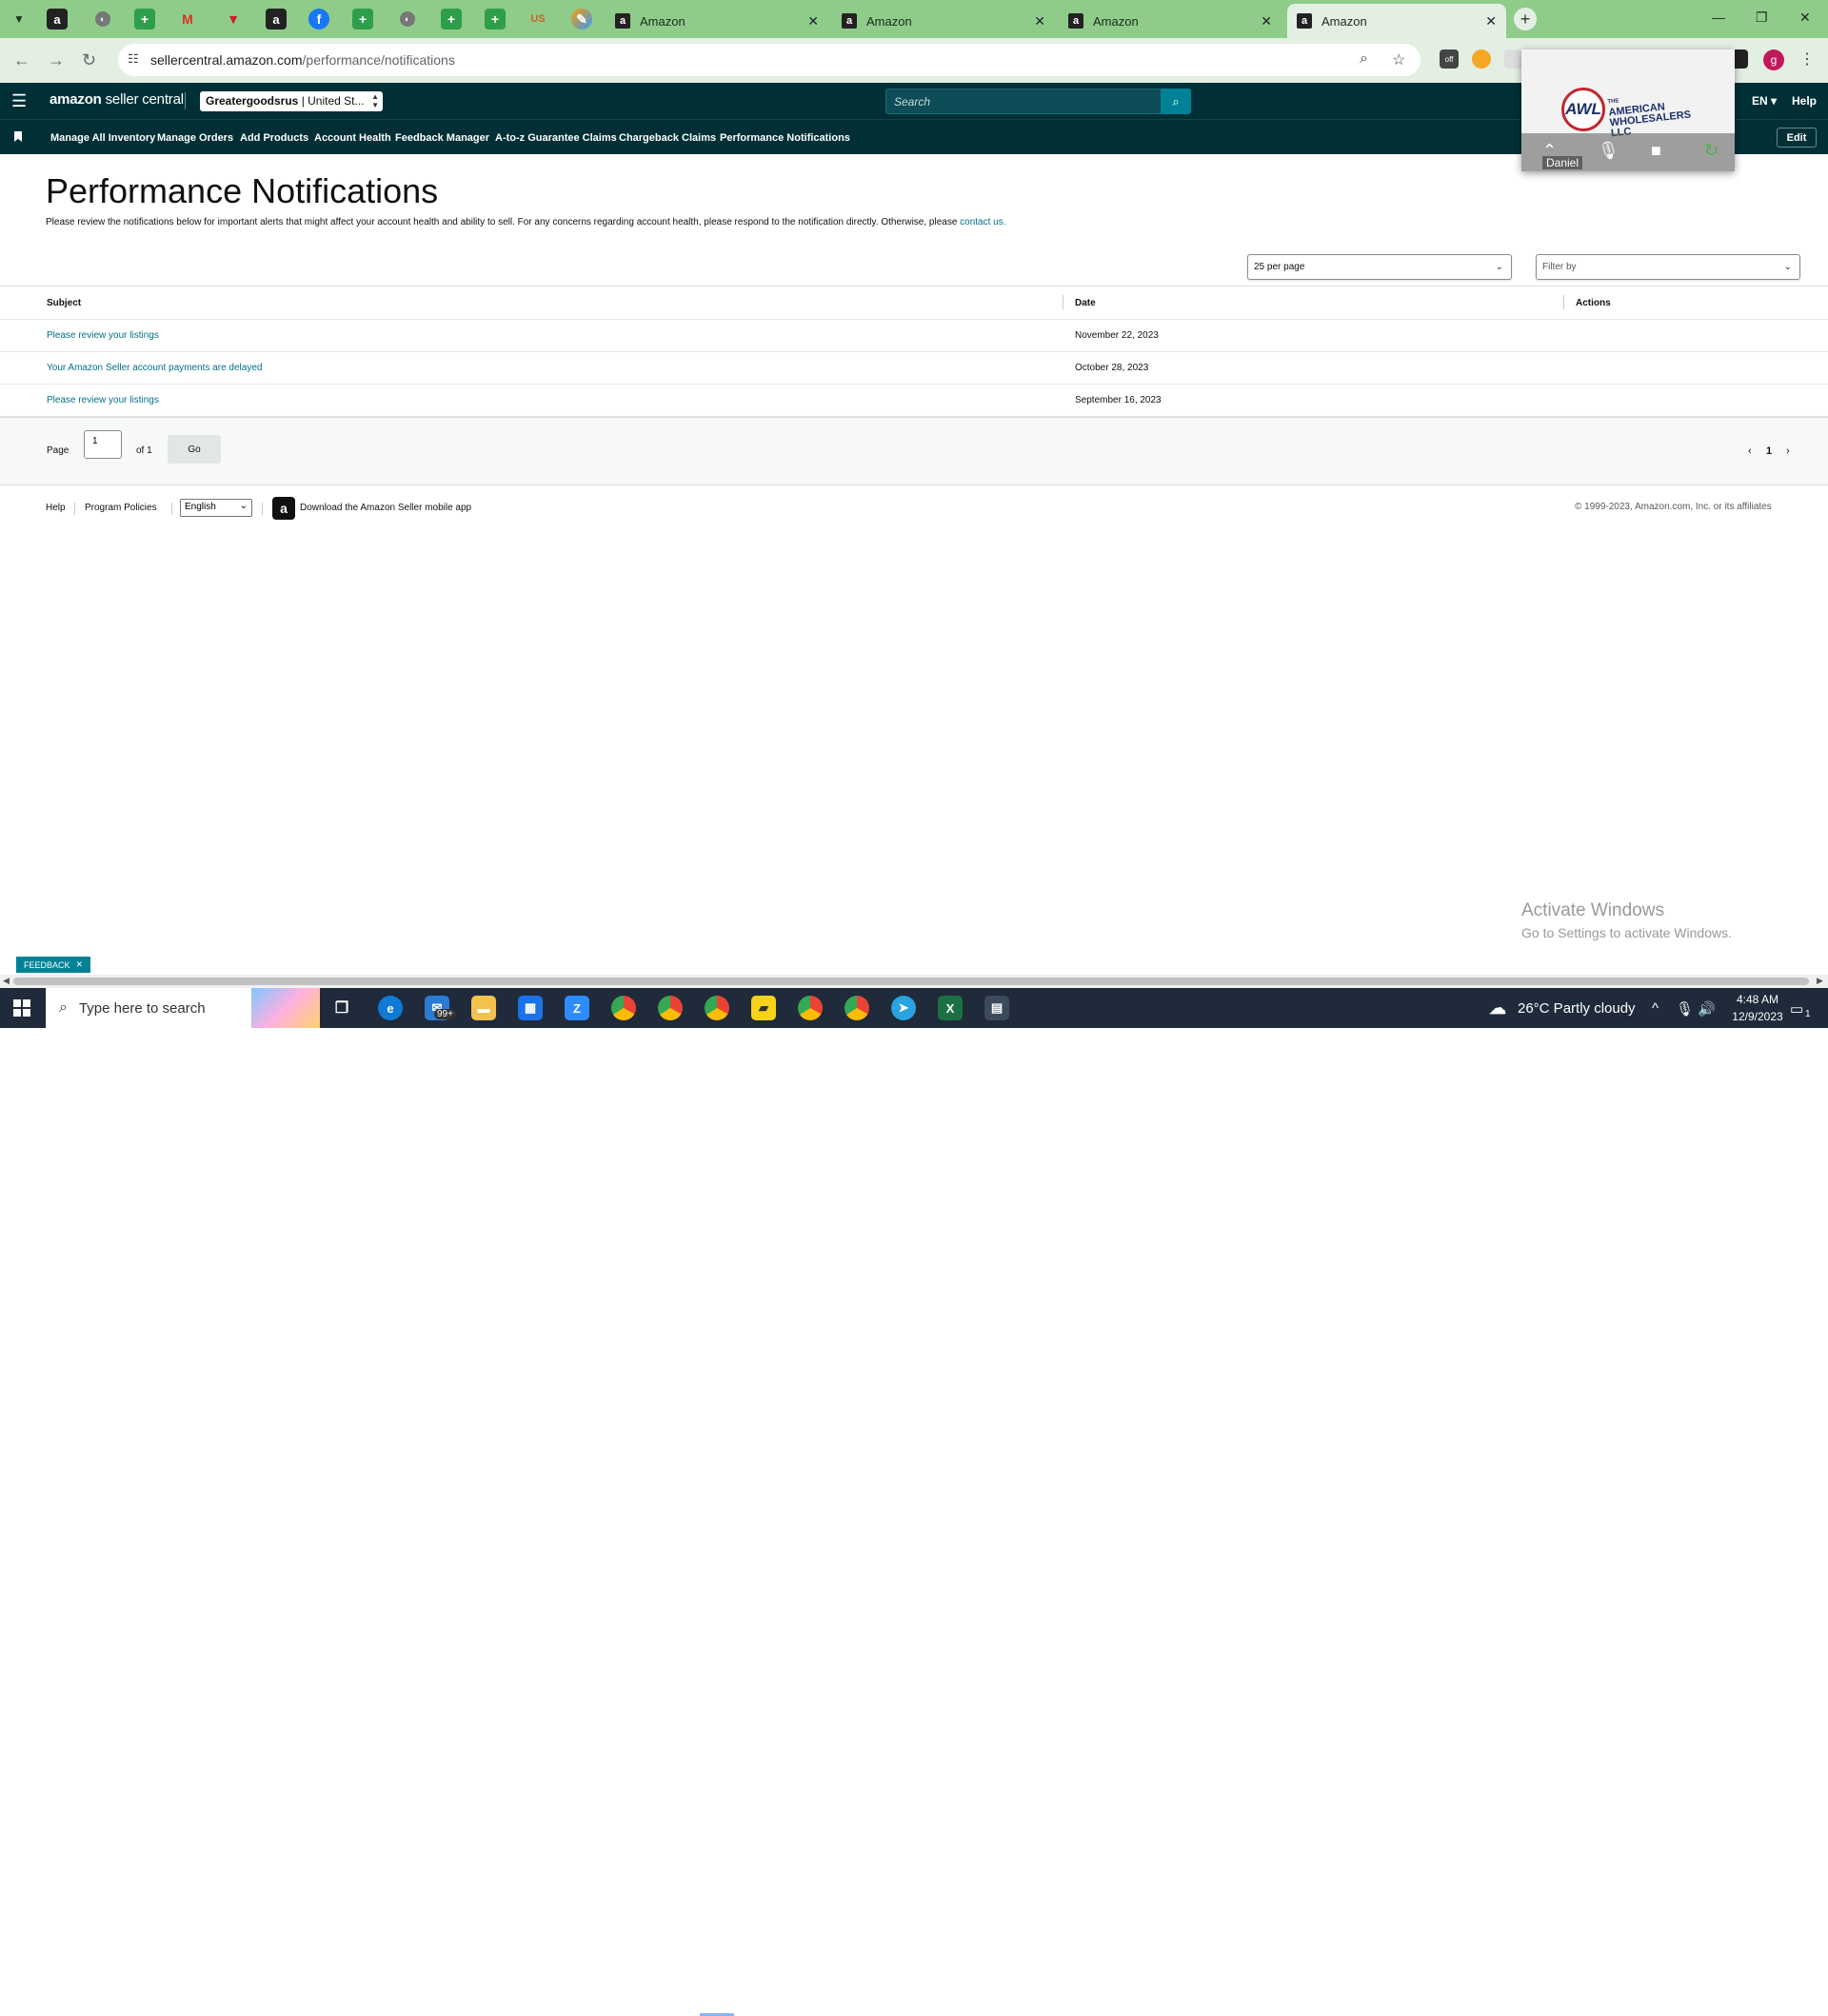 The width and height of the screenshot is (1828, 2016). I want to click on page-number-input: 1, so click(103, 445).